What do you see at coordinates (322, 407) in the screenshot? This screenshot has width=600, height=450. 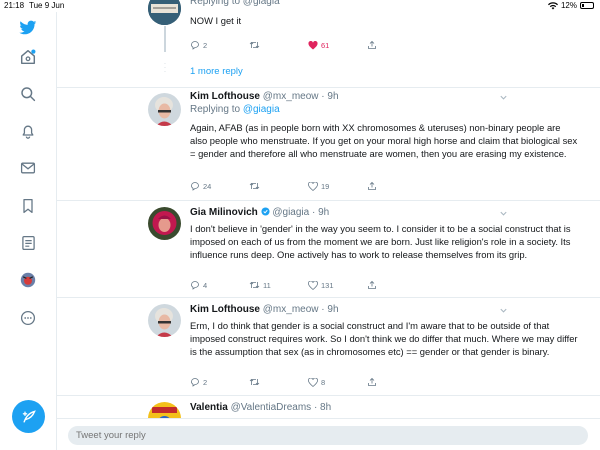 I see `tweet-time: · 8h` at bounding box center [322, 407].